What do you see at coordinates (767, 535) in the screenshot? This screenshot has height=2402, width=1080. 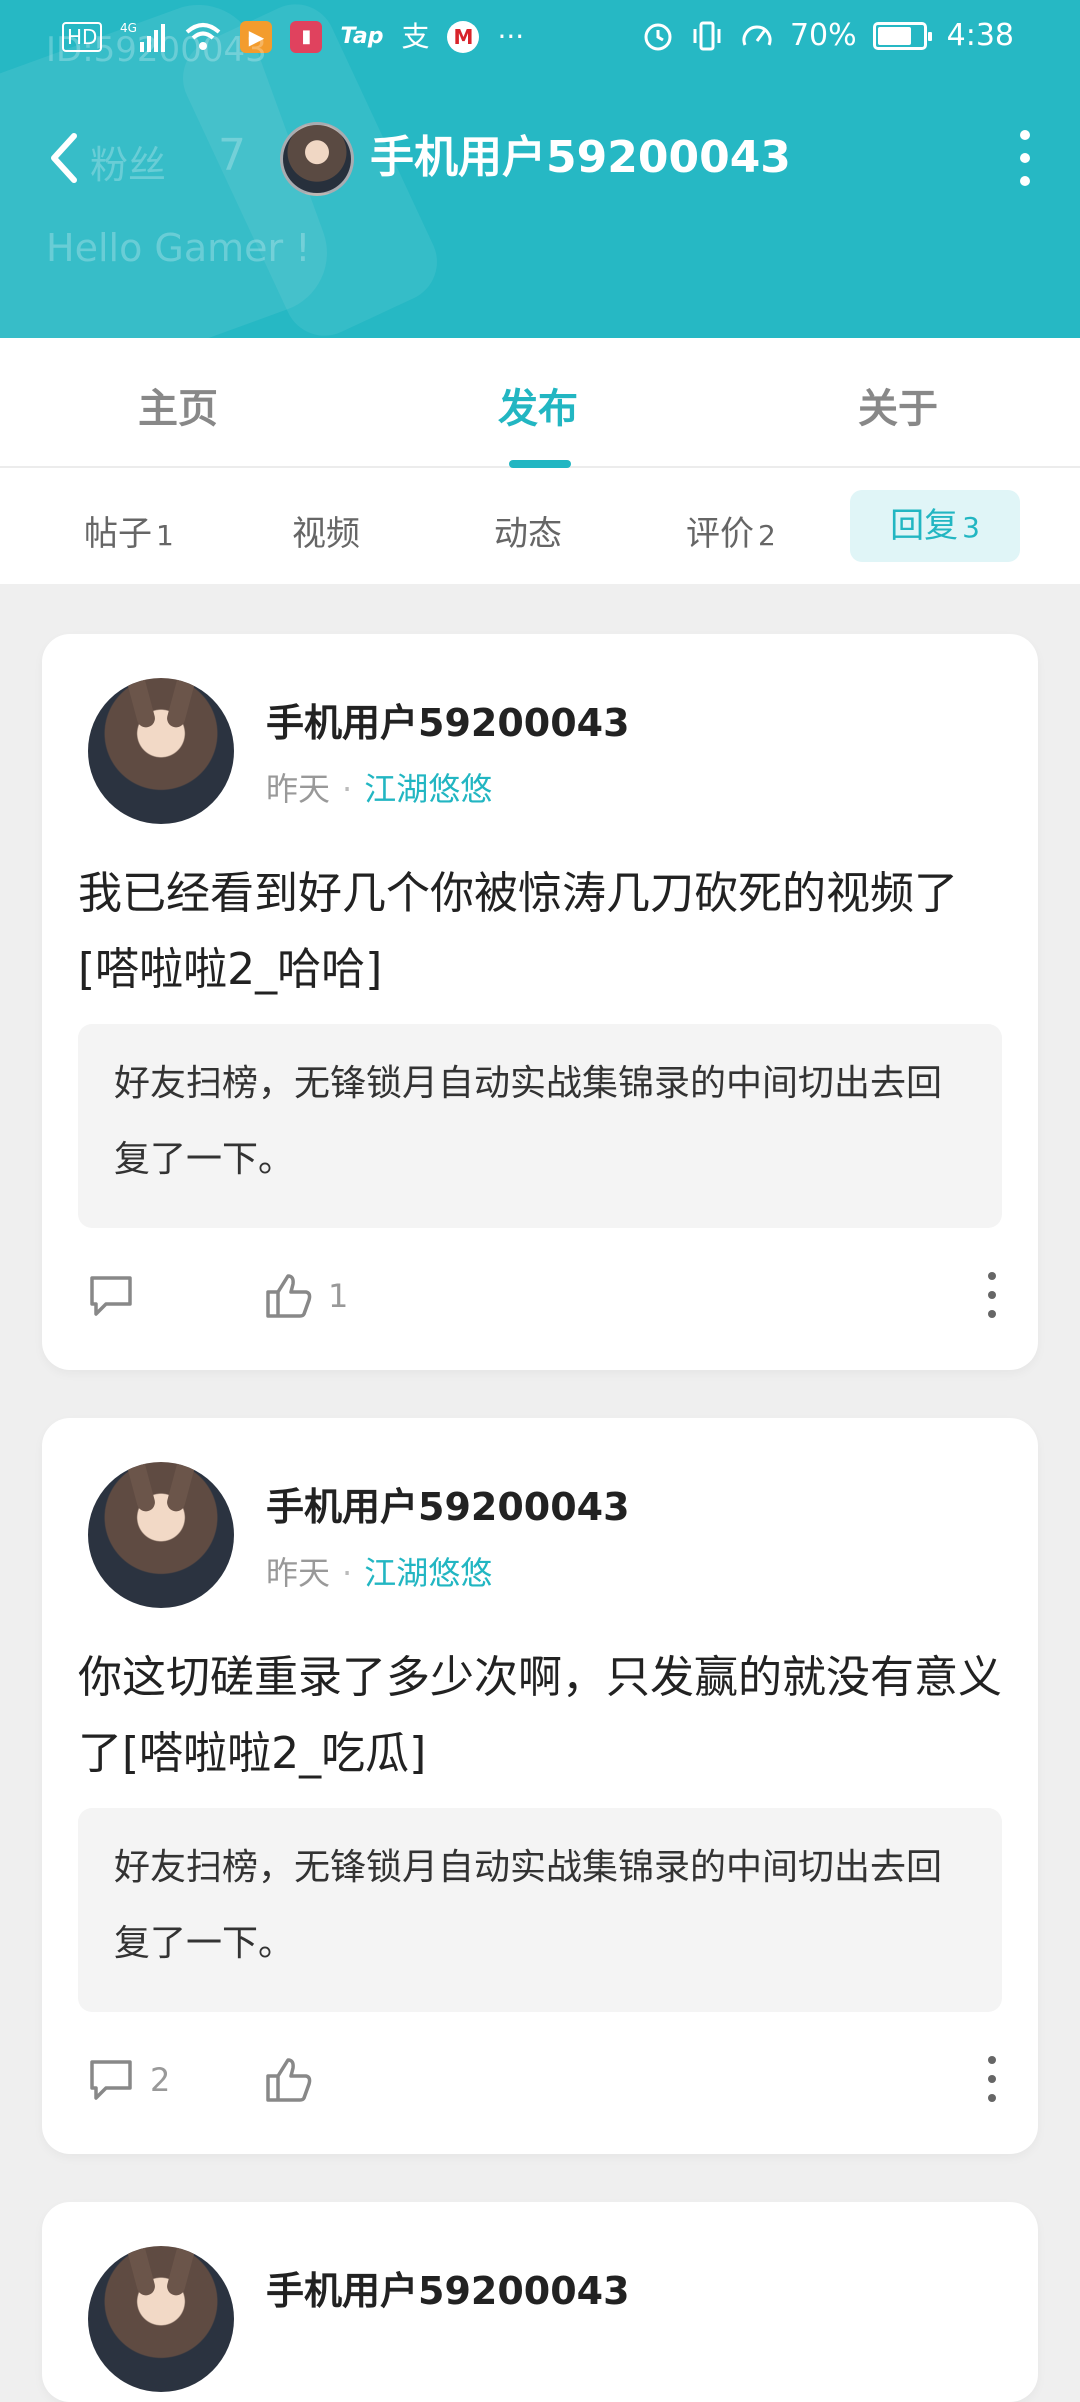 I see `subtab-count: 2` at bounding box center [767, 535].